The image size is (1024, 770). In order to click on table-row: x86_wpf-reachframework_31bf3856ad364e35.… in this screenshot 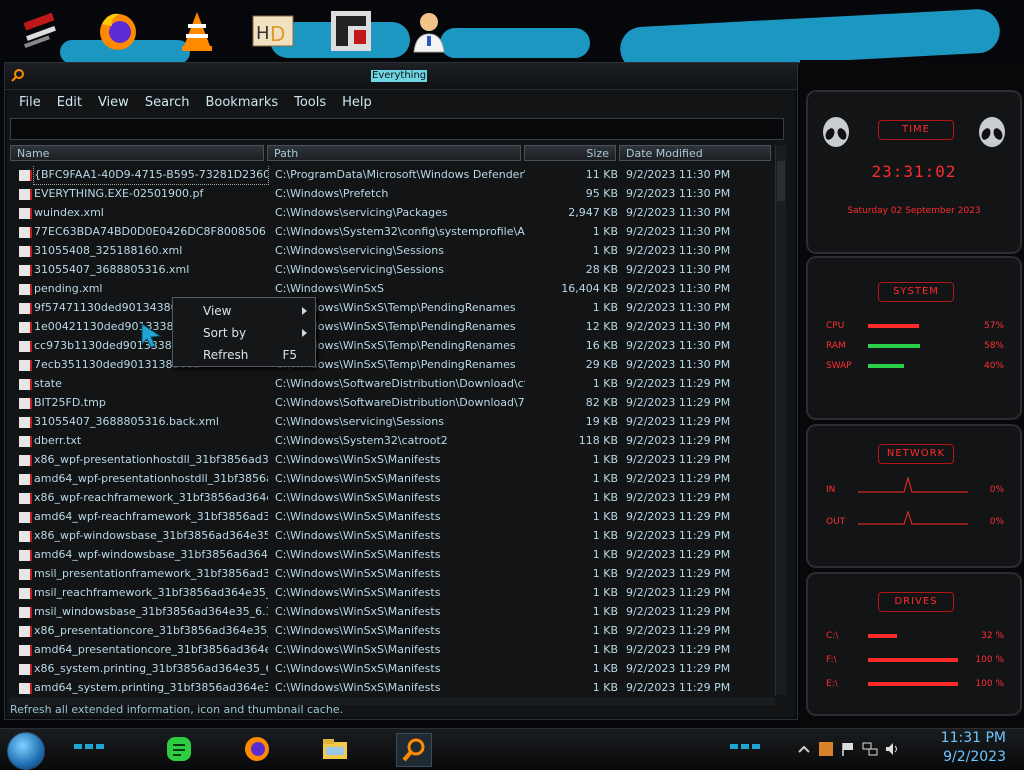, I will do `click(391, 497)`.